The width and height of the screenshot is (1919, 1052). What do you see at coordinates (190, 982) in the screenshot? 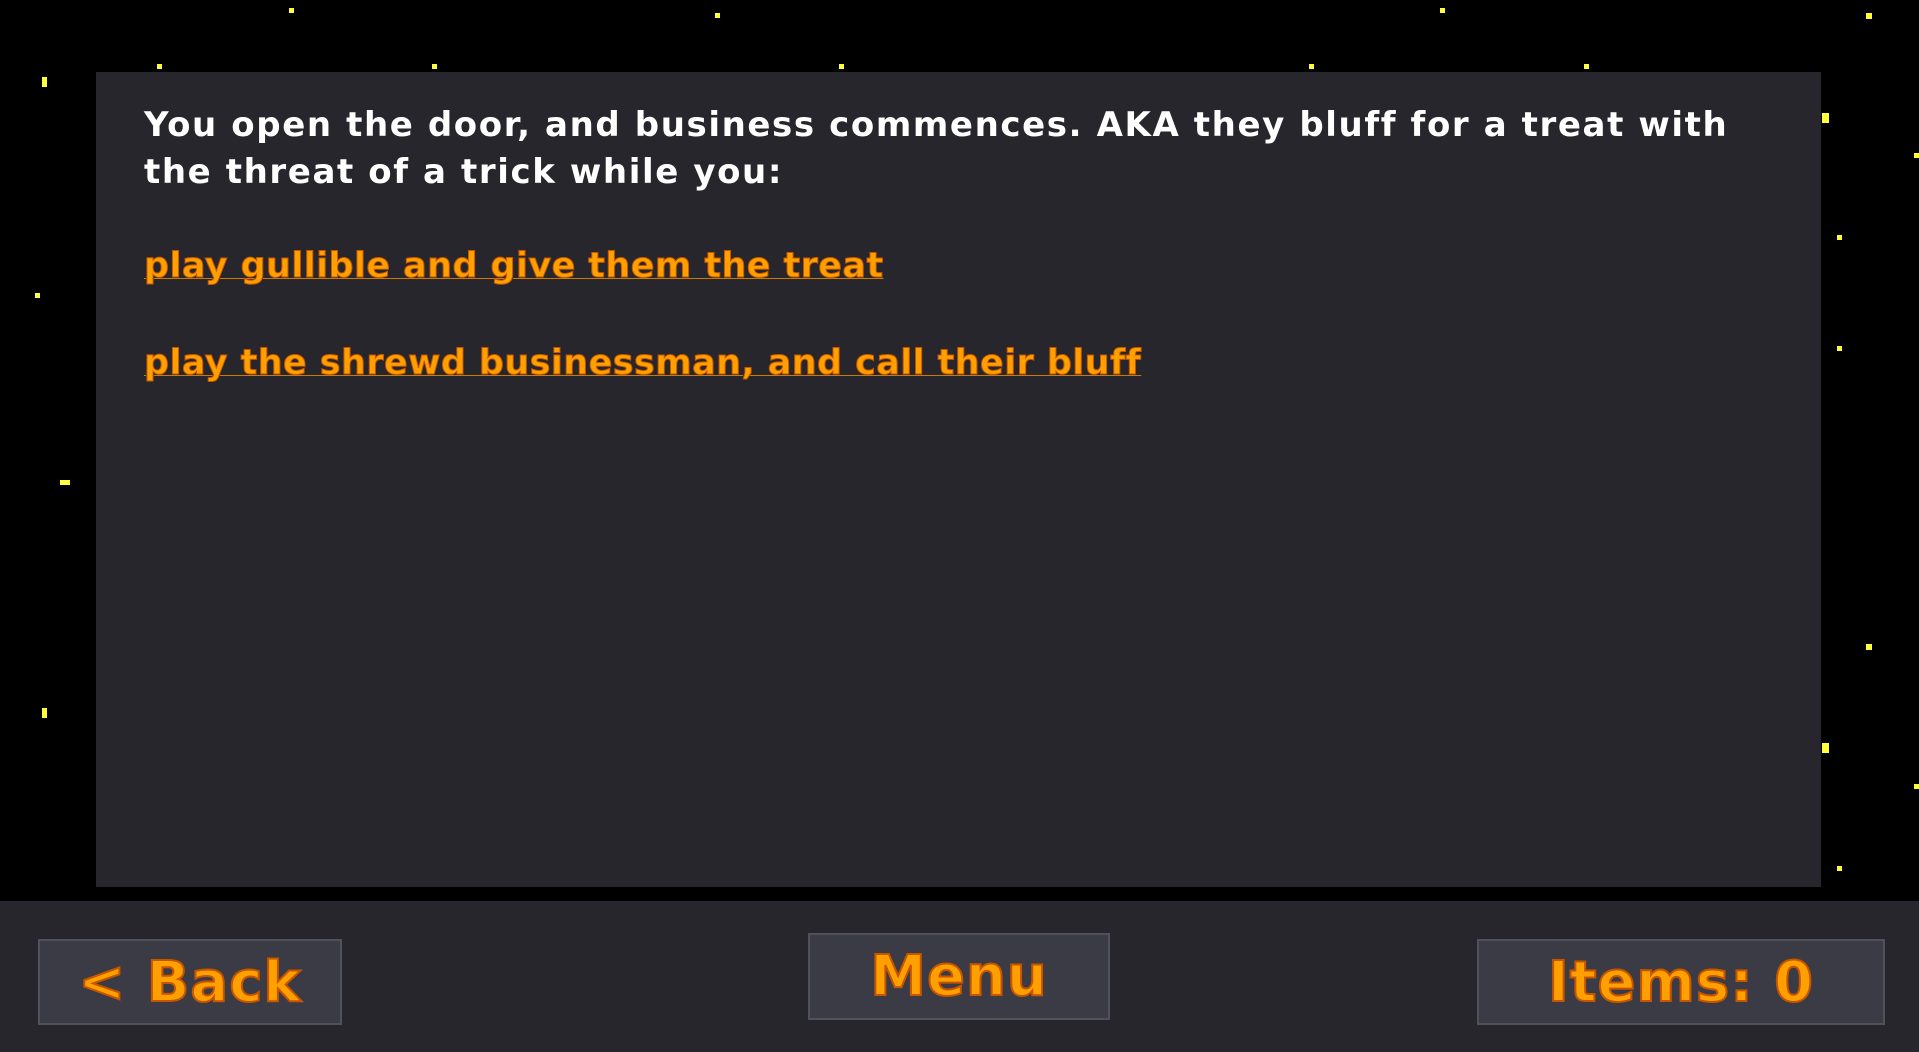
I see `back-button: < Back` at bounding box center [190, 982].